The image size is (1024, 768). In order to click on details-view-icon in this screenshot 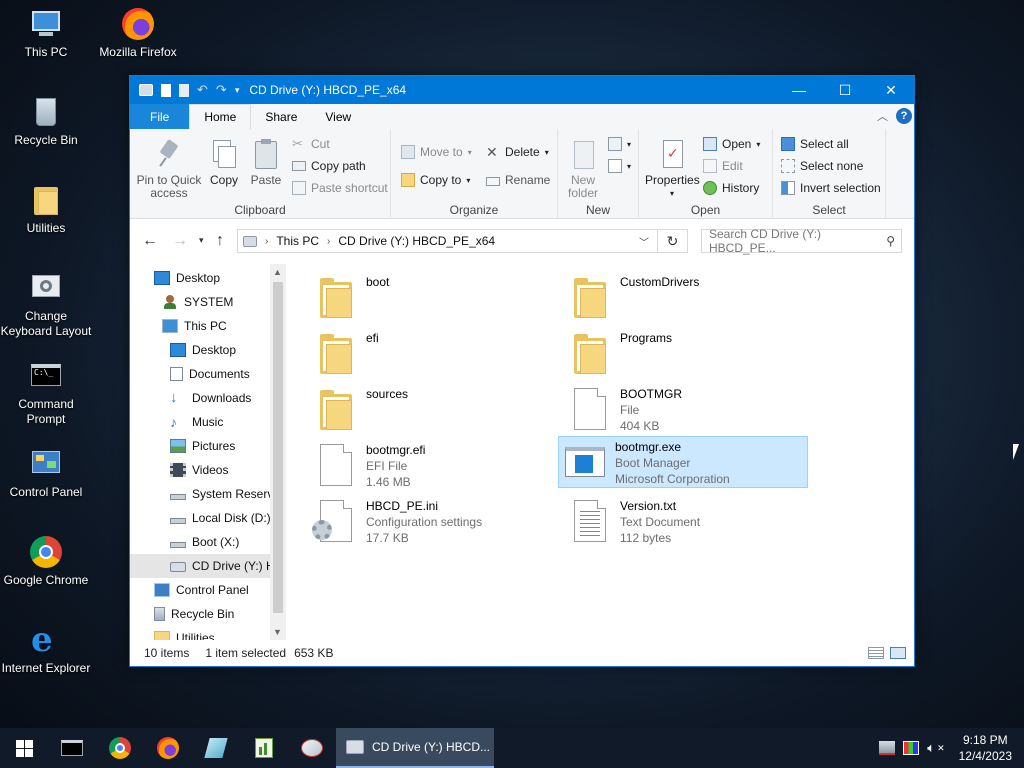, I will do `click(876, 653)`.